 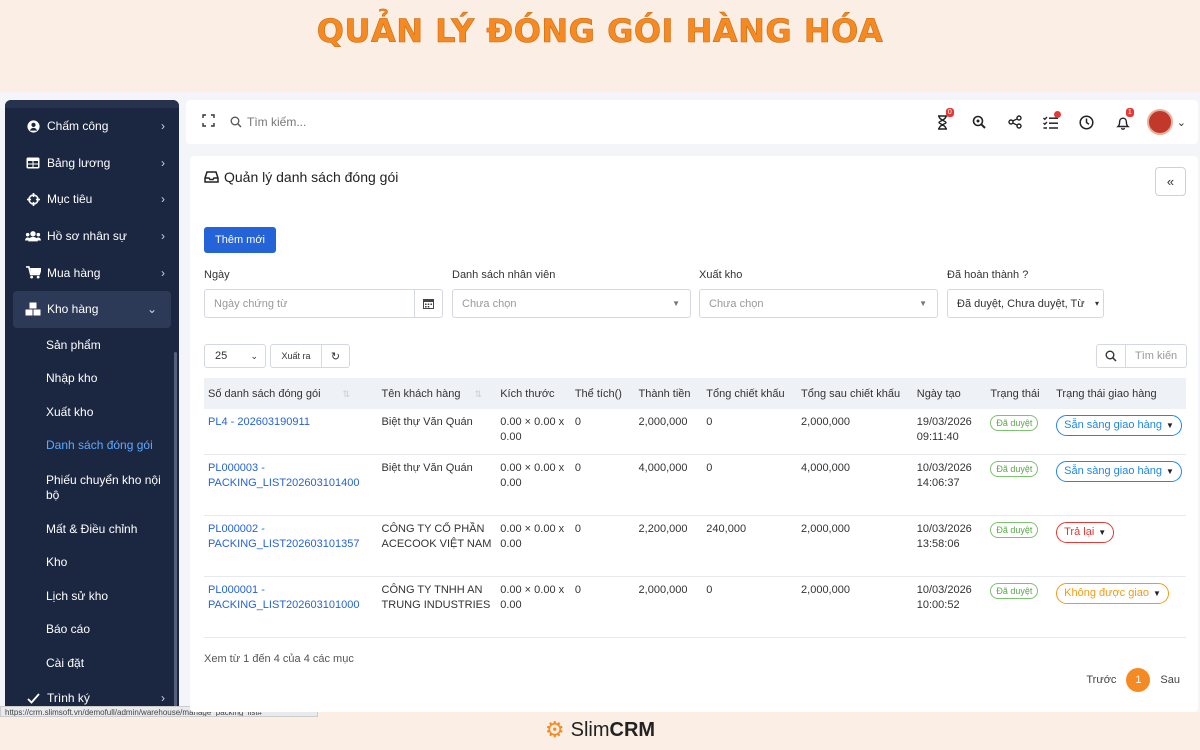 I want to click on prev-page-button: Trước, so click(x=1101, y=680).